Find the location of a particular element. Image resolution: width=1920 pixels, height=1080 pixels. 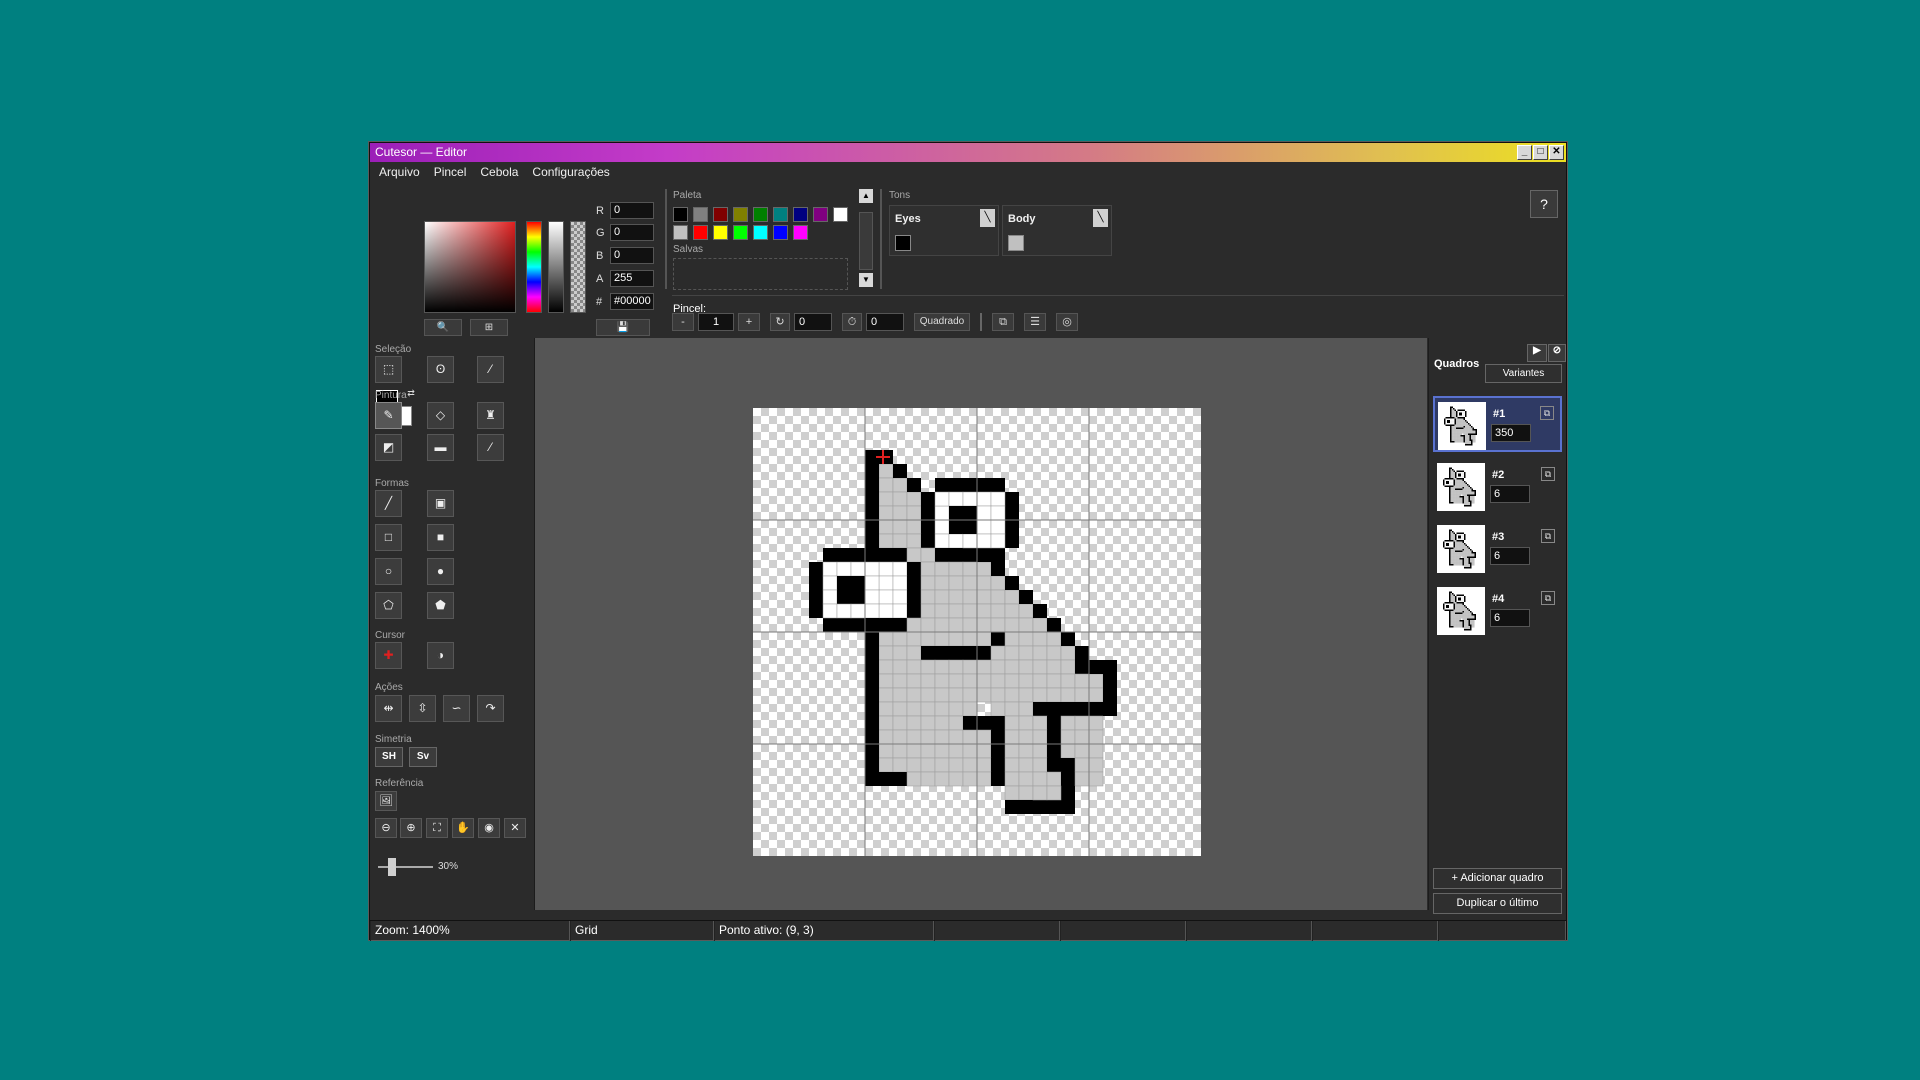

palette-scroll-down: ▼ is located at coordinates (866, 280).